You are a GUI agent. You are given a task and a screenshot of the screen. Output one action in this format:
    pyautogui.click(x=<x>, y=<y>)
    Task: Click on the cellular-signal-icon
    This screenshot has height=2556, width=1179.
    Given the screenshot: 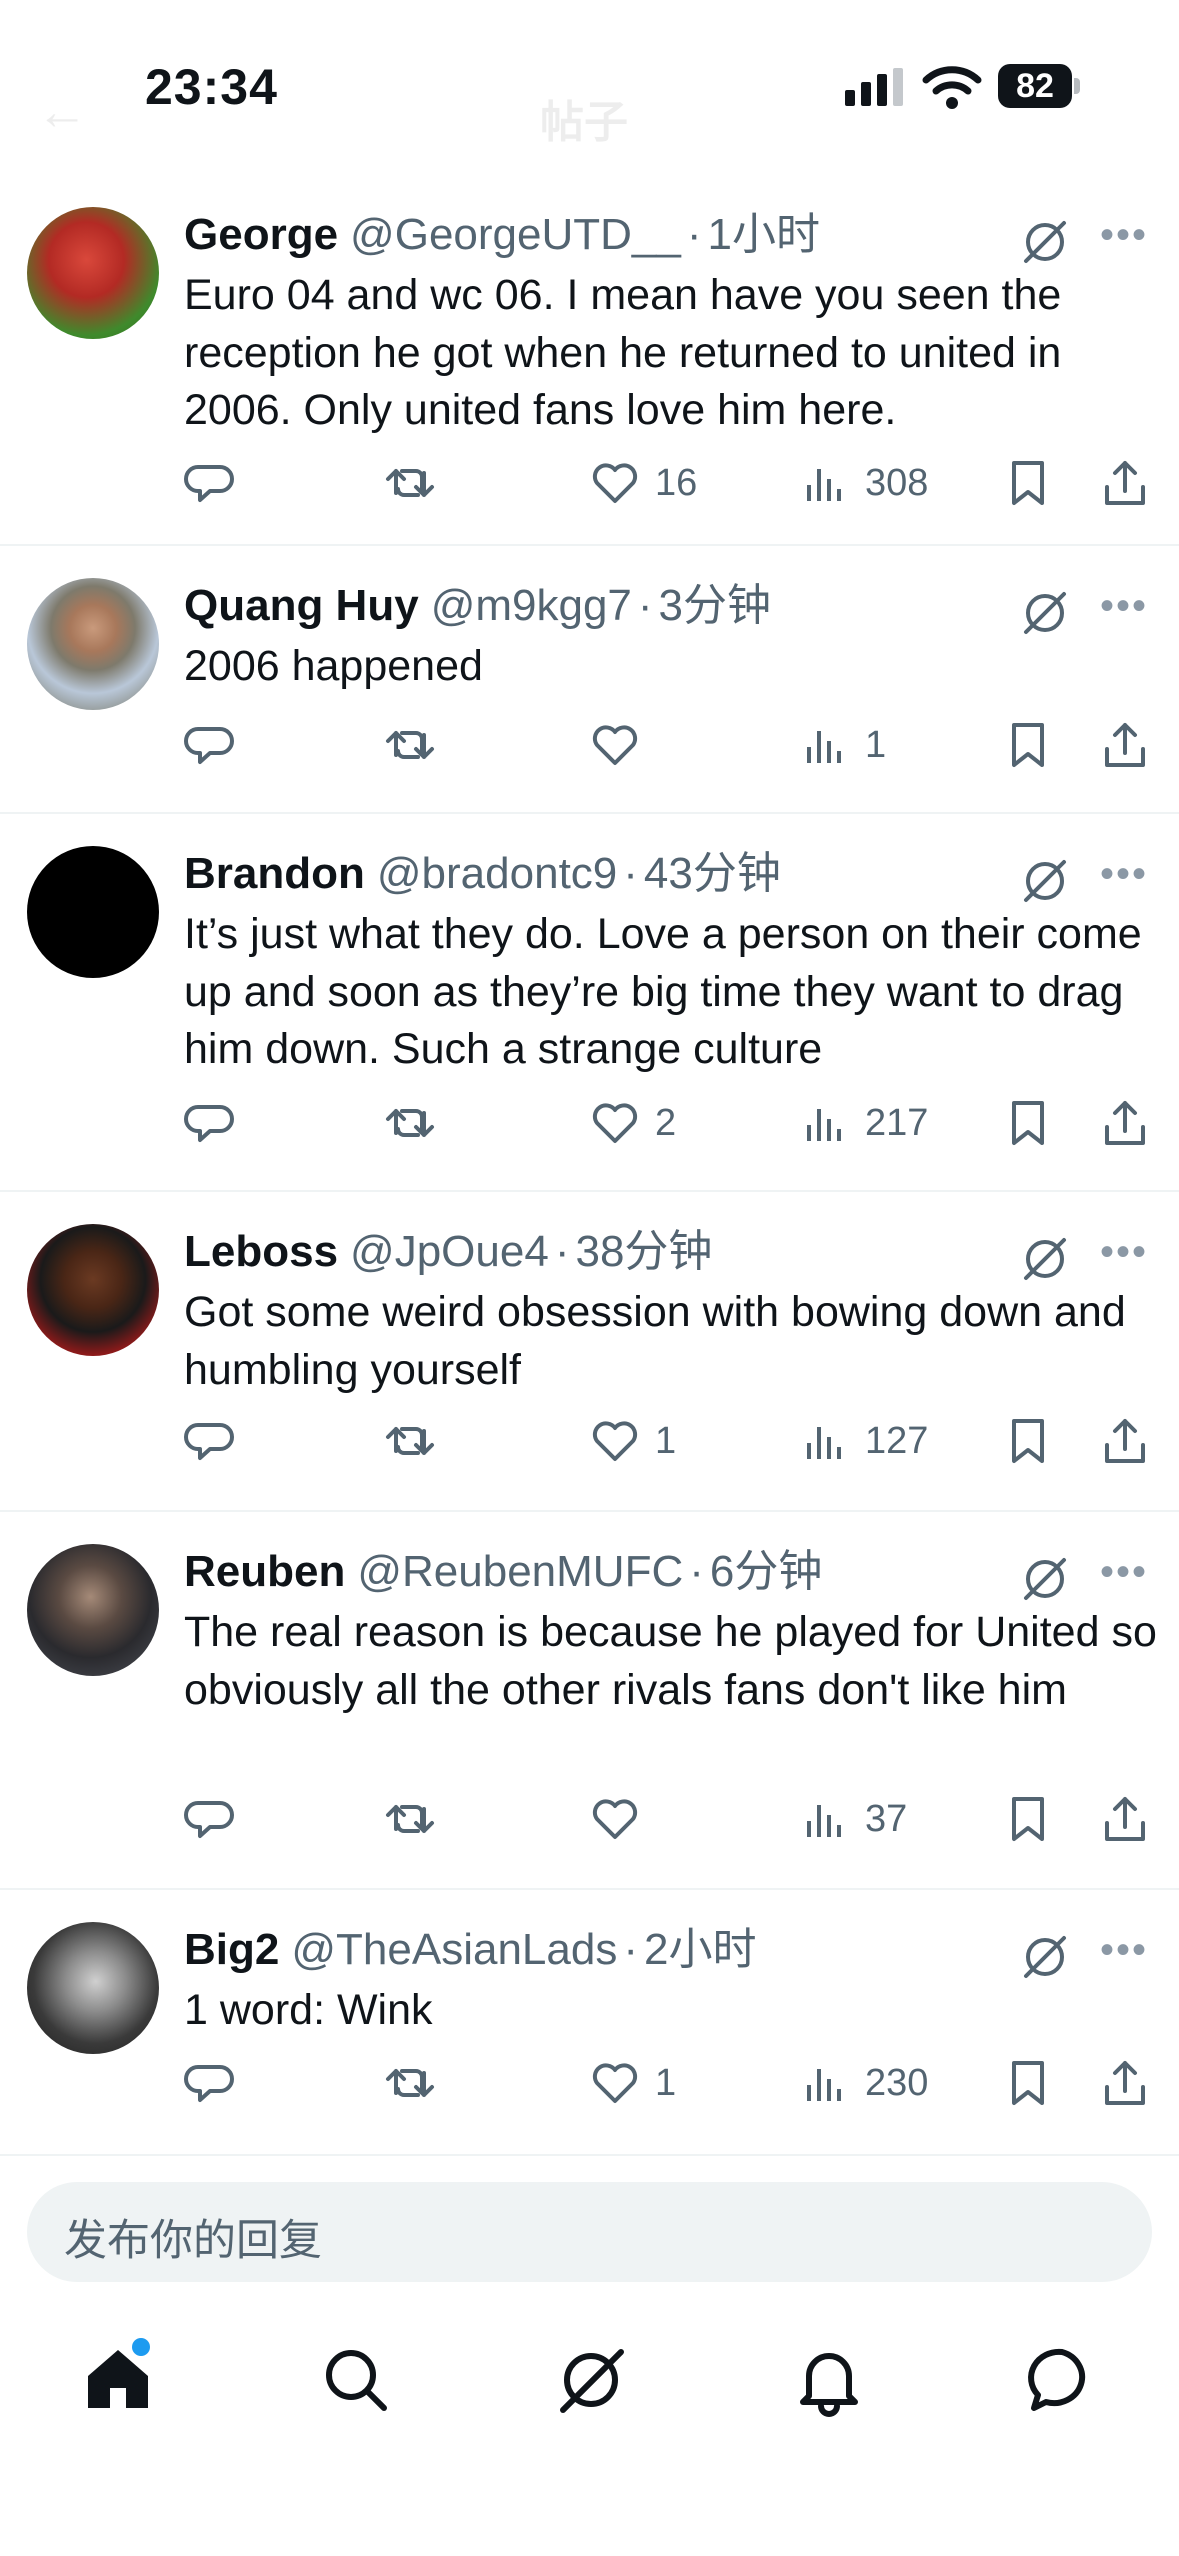 What is the action you would take?
    pyautogui.click(x=874, y=87)
    